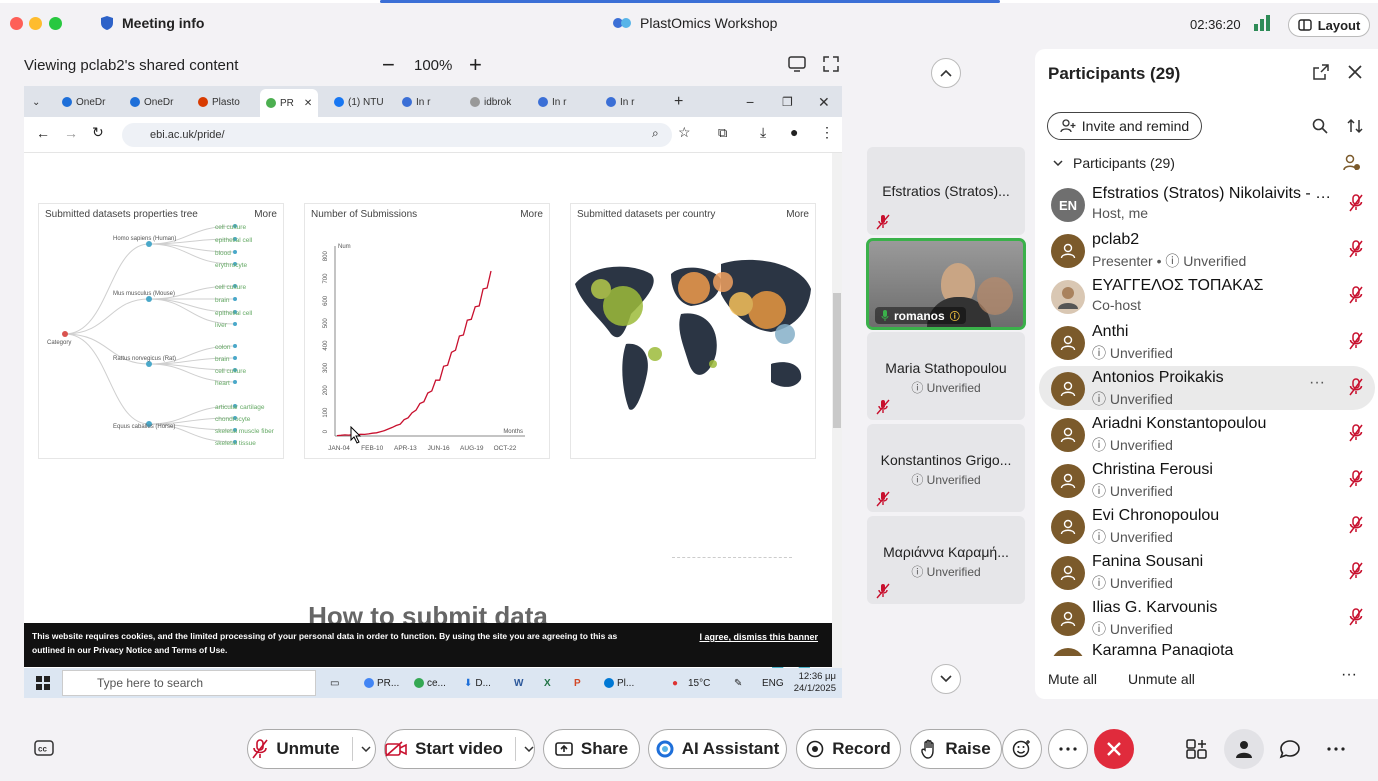 This screenshot has width=1378, height=781. Describe the element at coordinates (797, 64) in the screenshot. I see `pop-out-share-icon` at that location.